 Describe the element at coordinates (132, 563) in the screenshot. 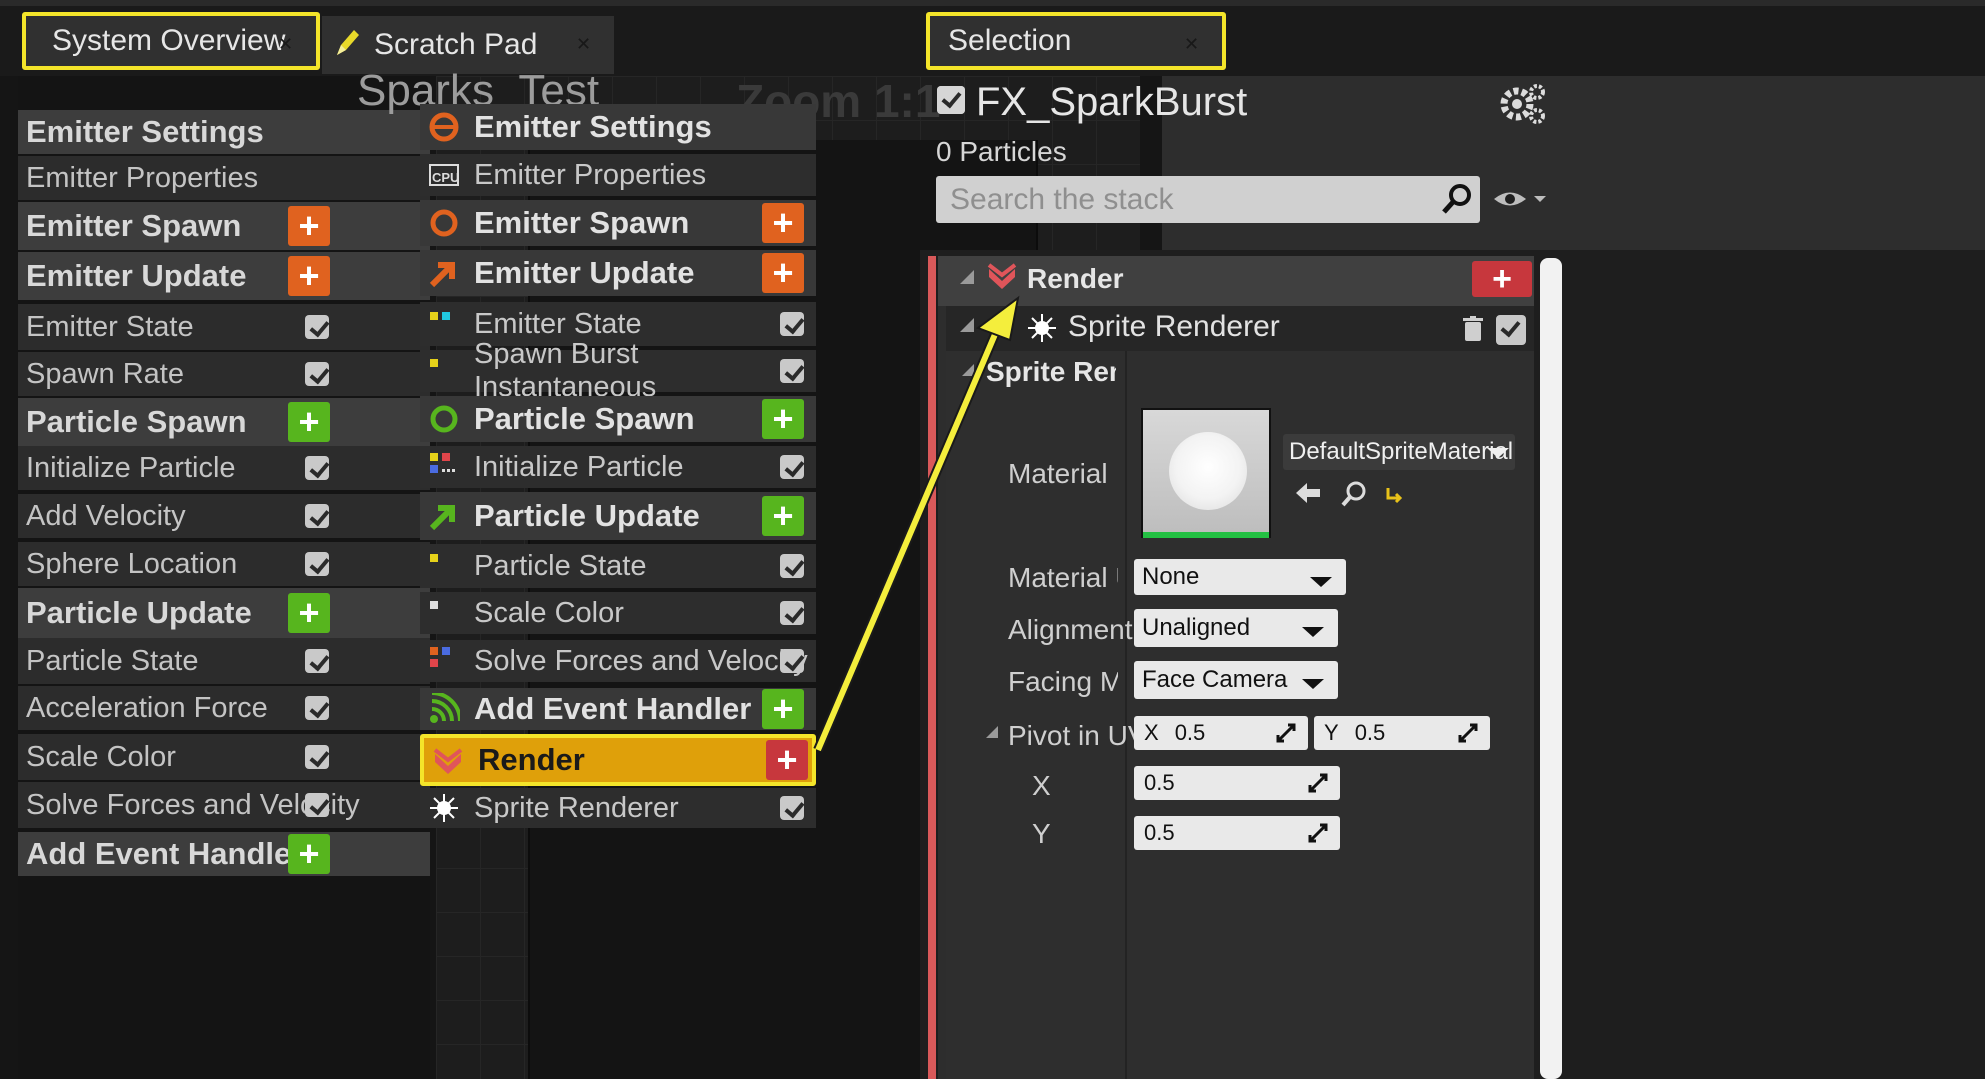

I see `overview-row-label: Sphere Location` at that location.